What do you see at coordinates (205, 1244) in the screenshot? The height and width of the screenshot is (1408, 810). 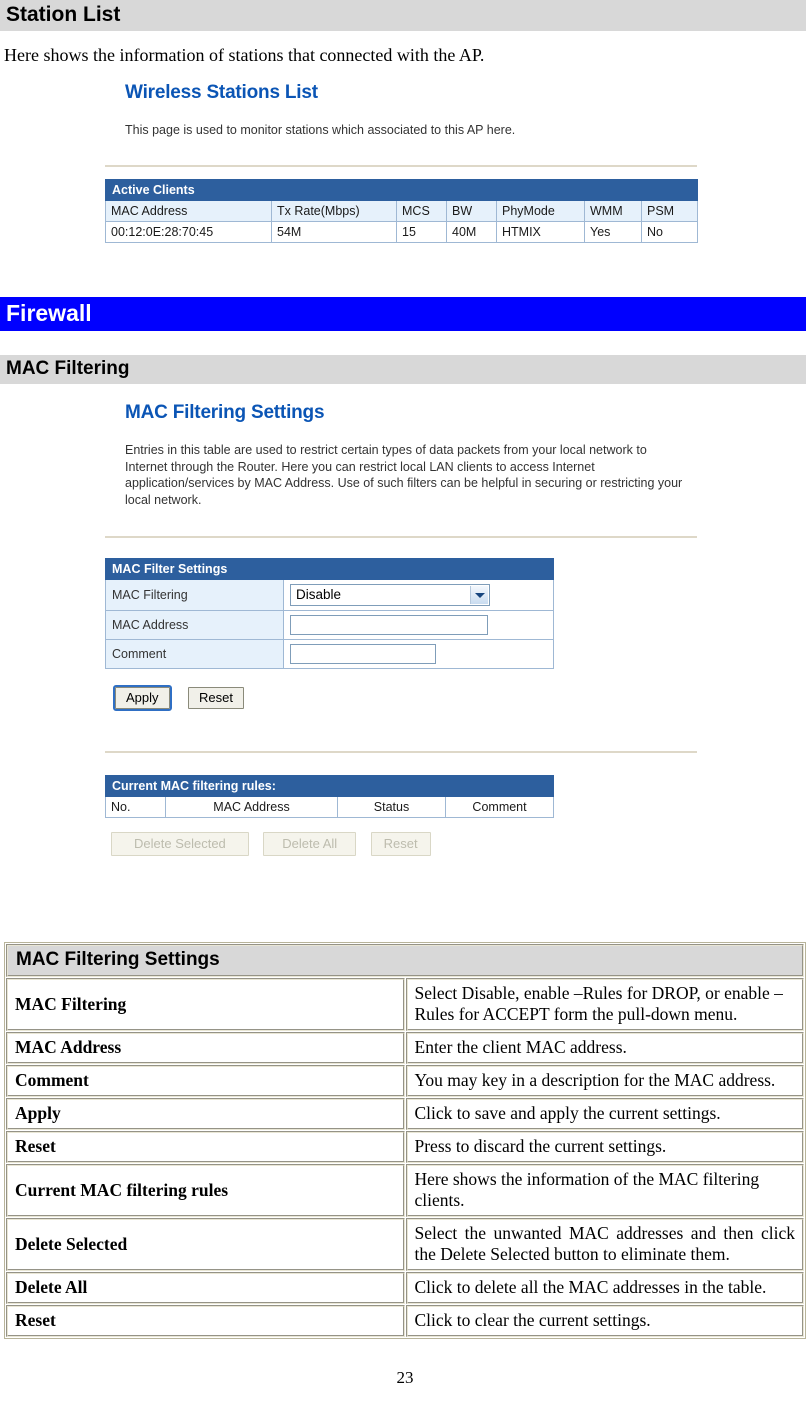 I see `row-key-delete-selected: Delete Selected` at bounding box center [205, 1244].